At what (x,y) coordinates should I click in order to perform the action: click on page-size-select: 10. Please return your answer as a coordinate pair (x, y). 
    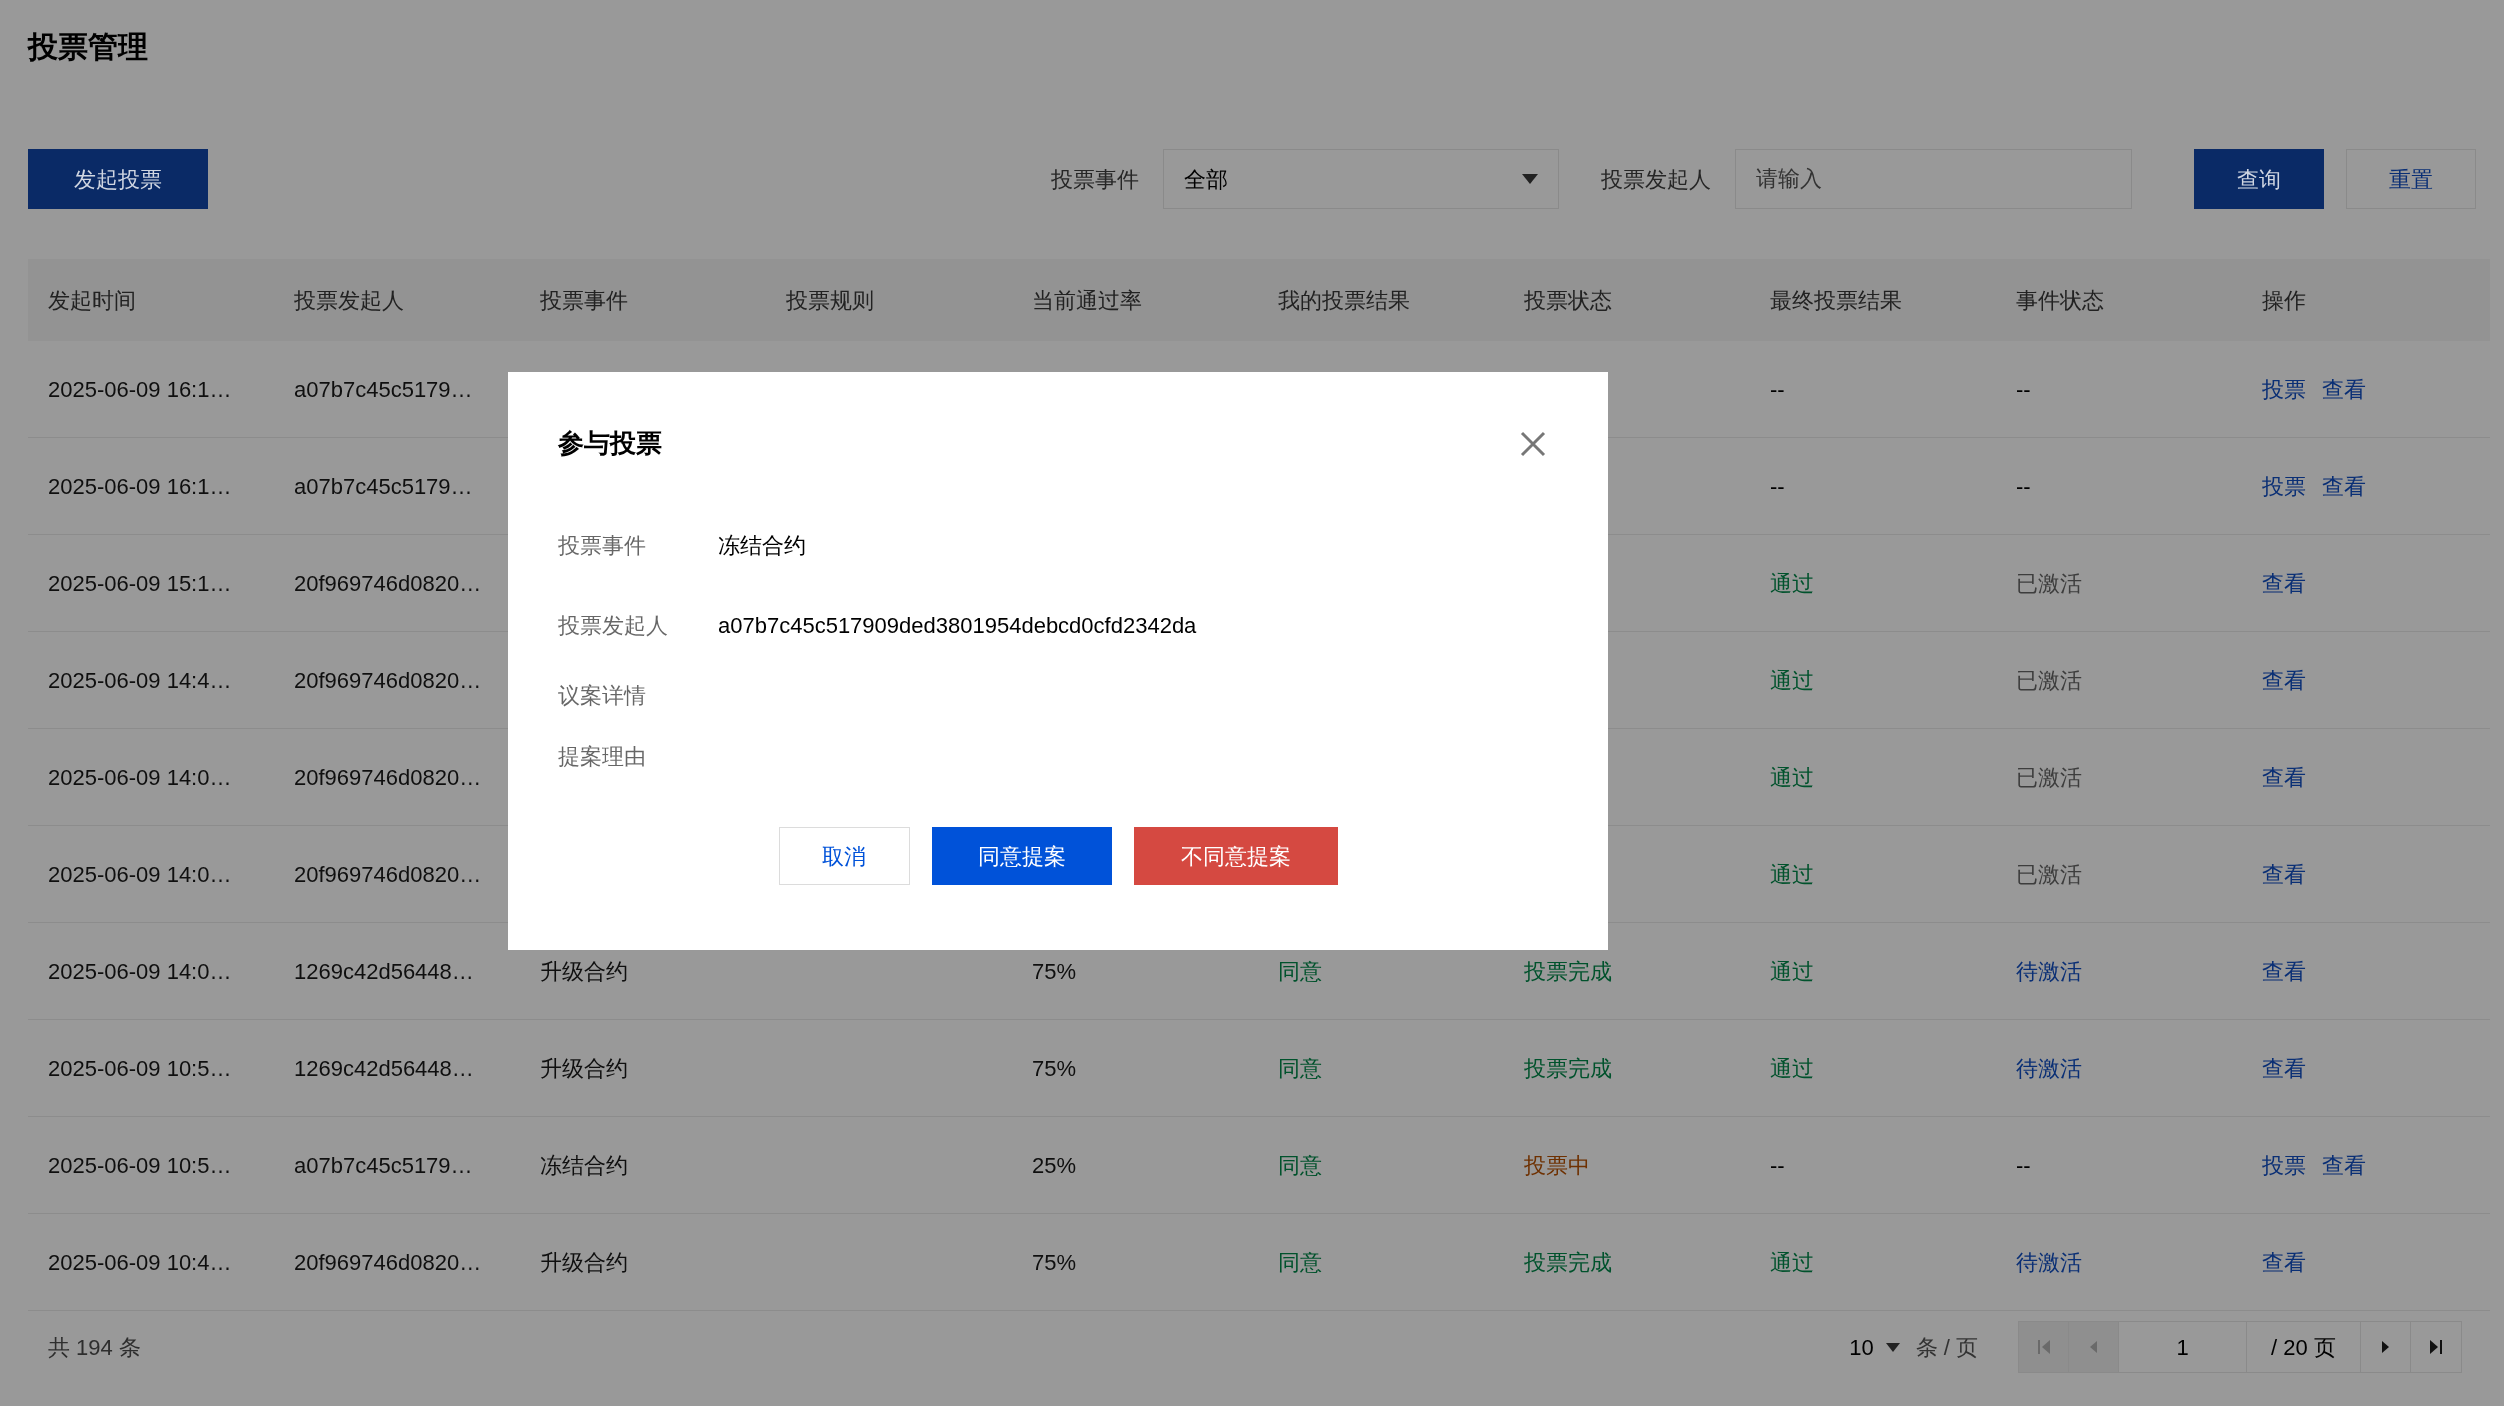
    Looking at the image, I should click on (1874, 1347).